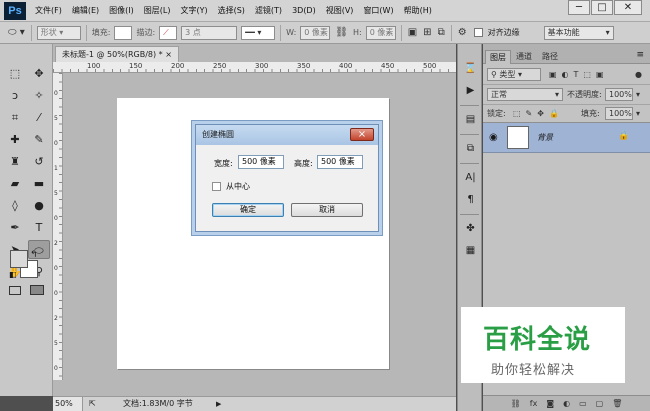  I want to click on stroke-swatch: ⟋, so click(168, 32).